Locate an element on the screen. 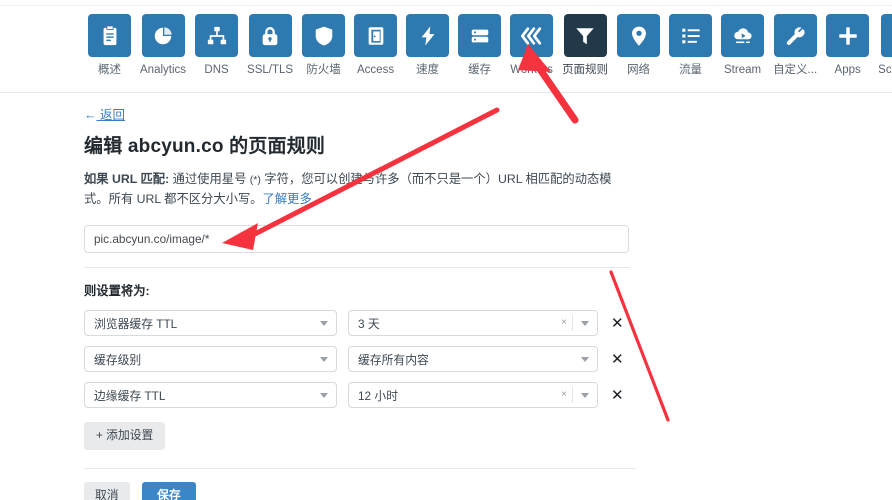 This screenshot has width=892, height=500. nav-item-缓存: 缓存 is located at coordinates (480, 45).